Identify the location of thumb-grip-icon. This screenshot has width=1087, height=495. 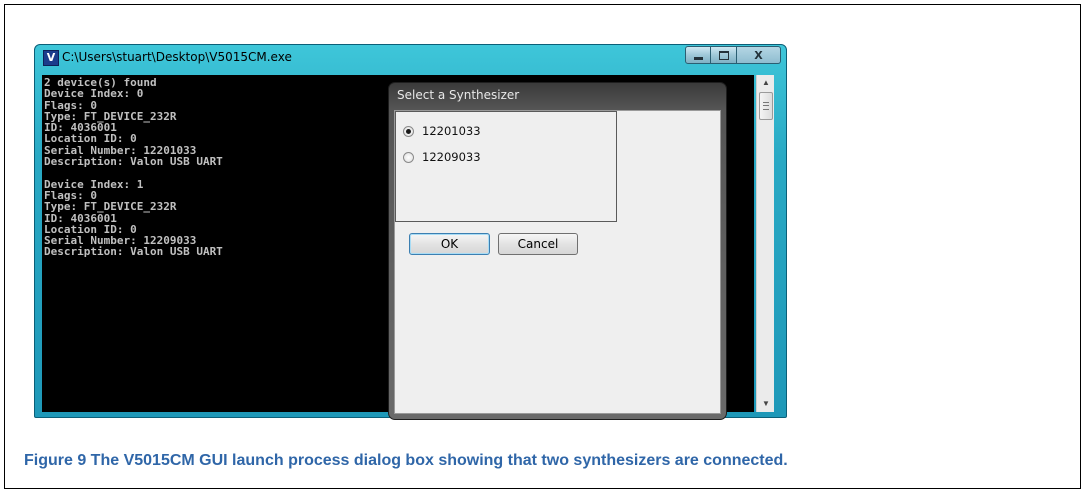
(766, 106).